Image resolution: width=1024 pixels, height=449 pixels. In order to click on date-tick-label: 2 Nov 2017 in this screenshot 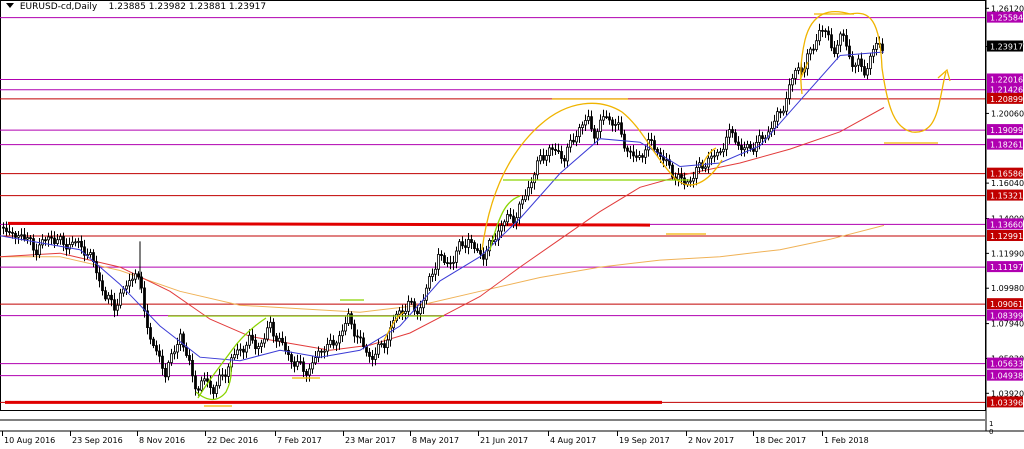, I will do `click(711, 440)`.